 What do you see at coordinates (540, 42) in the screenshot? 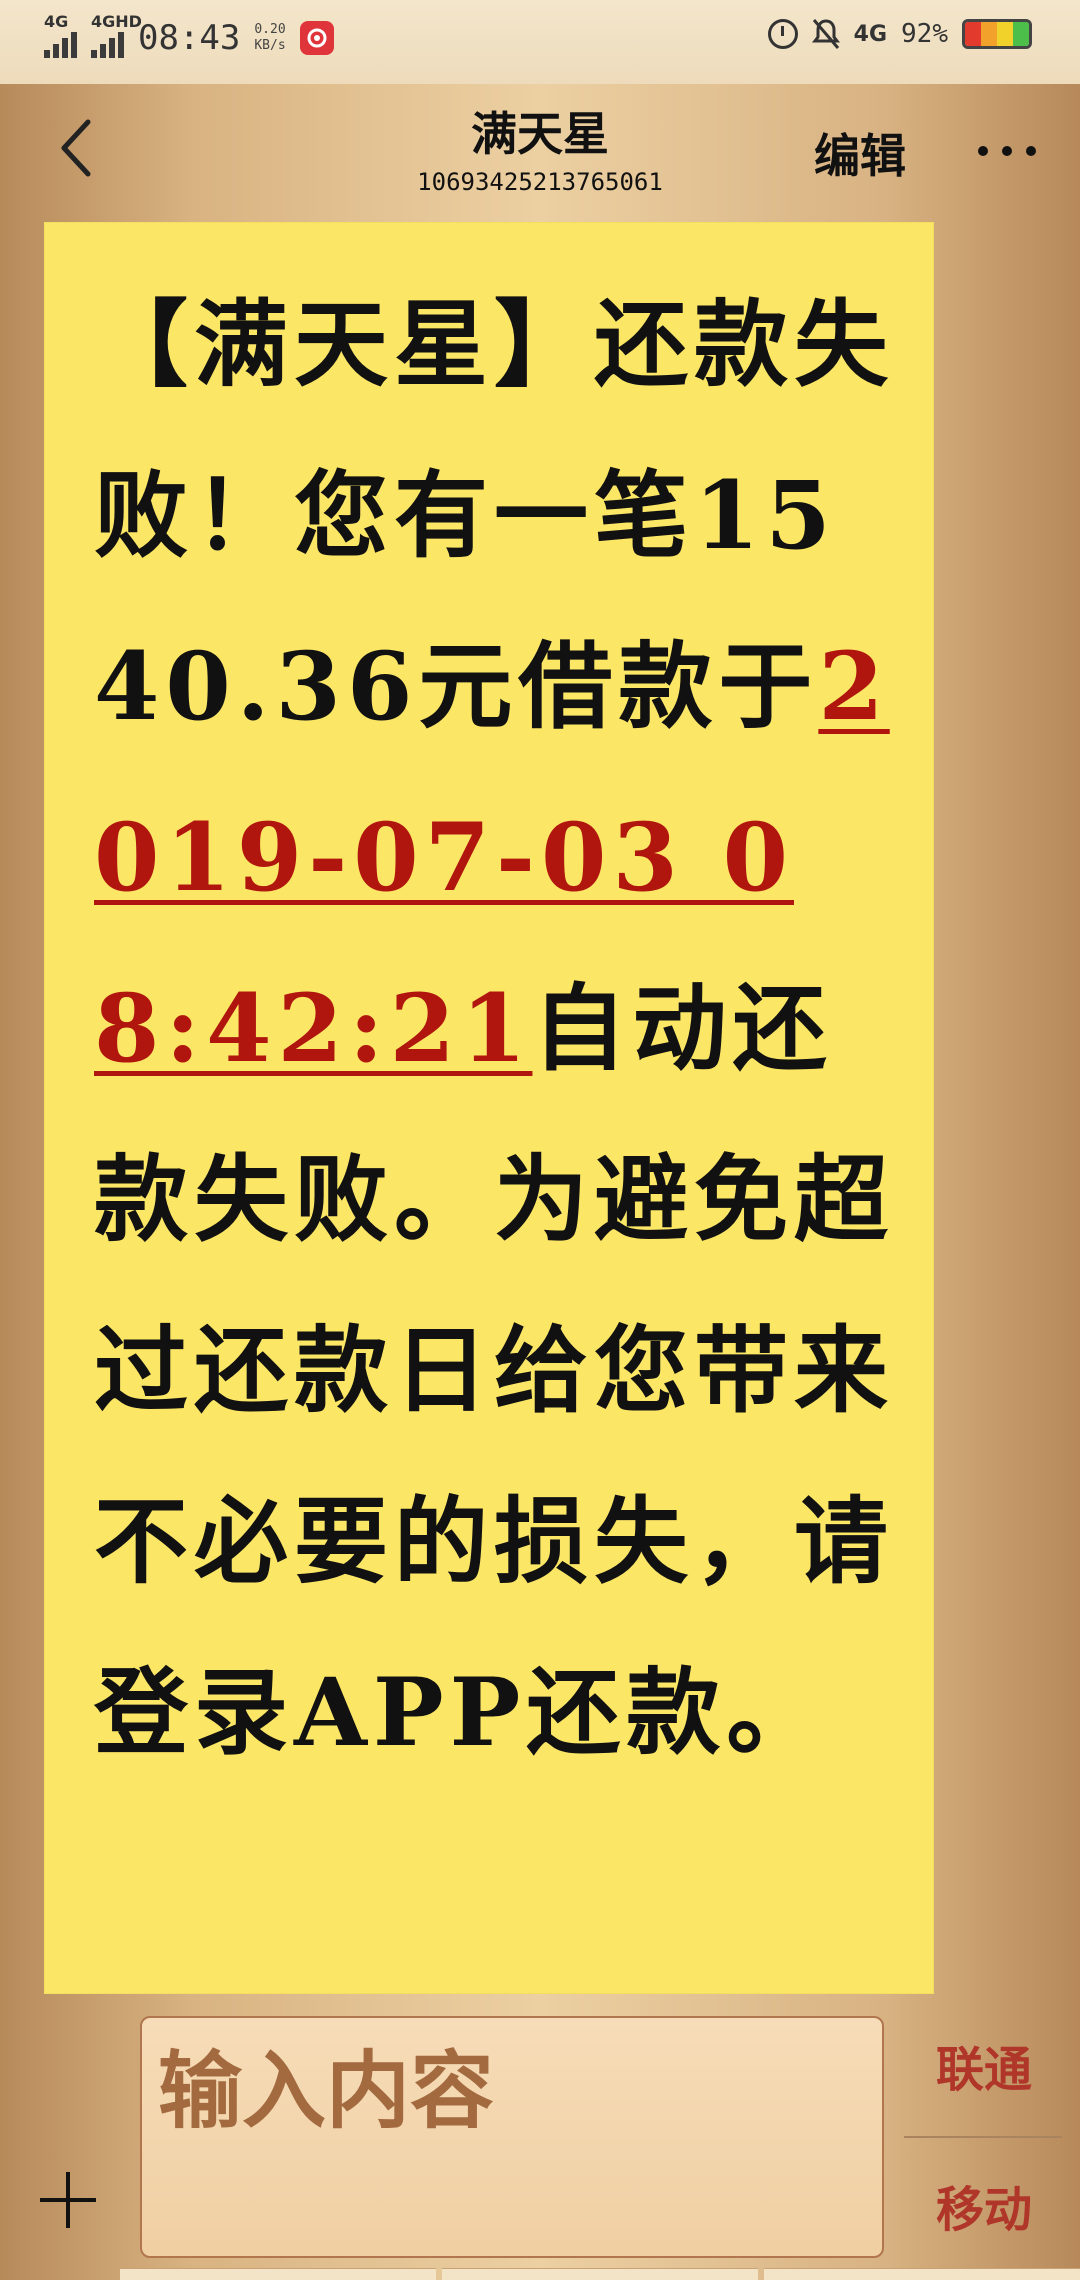
I see `status-bar: 4G 4GHD 08:43 0.20 KB/s 4G 92%` at bounding box center [540, 42].